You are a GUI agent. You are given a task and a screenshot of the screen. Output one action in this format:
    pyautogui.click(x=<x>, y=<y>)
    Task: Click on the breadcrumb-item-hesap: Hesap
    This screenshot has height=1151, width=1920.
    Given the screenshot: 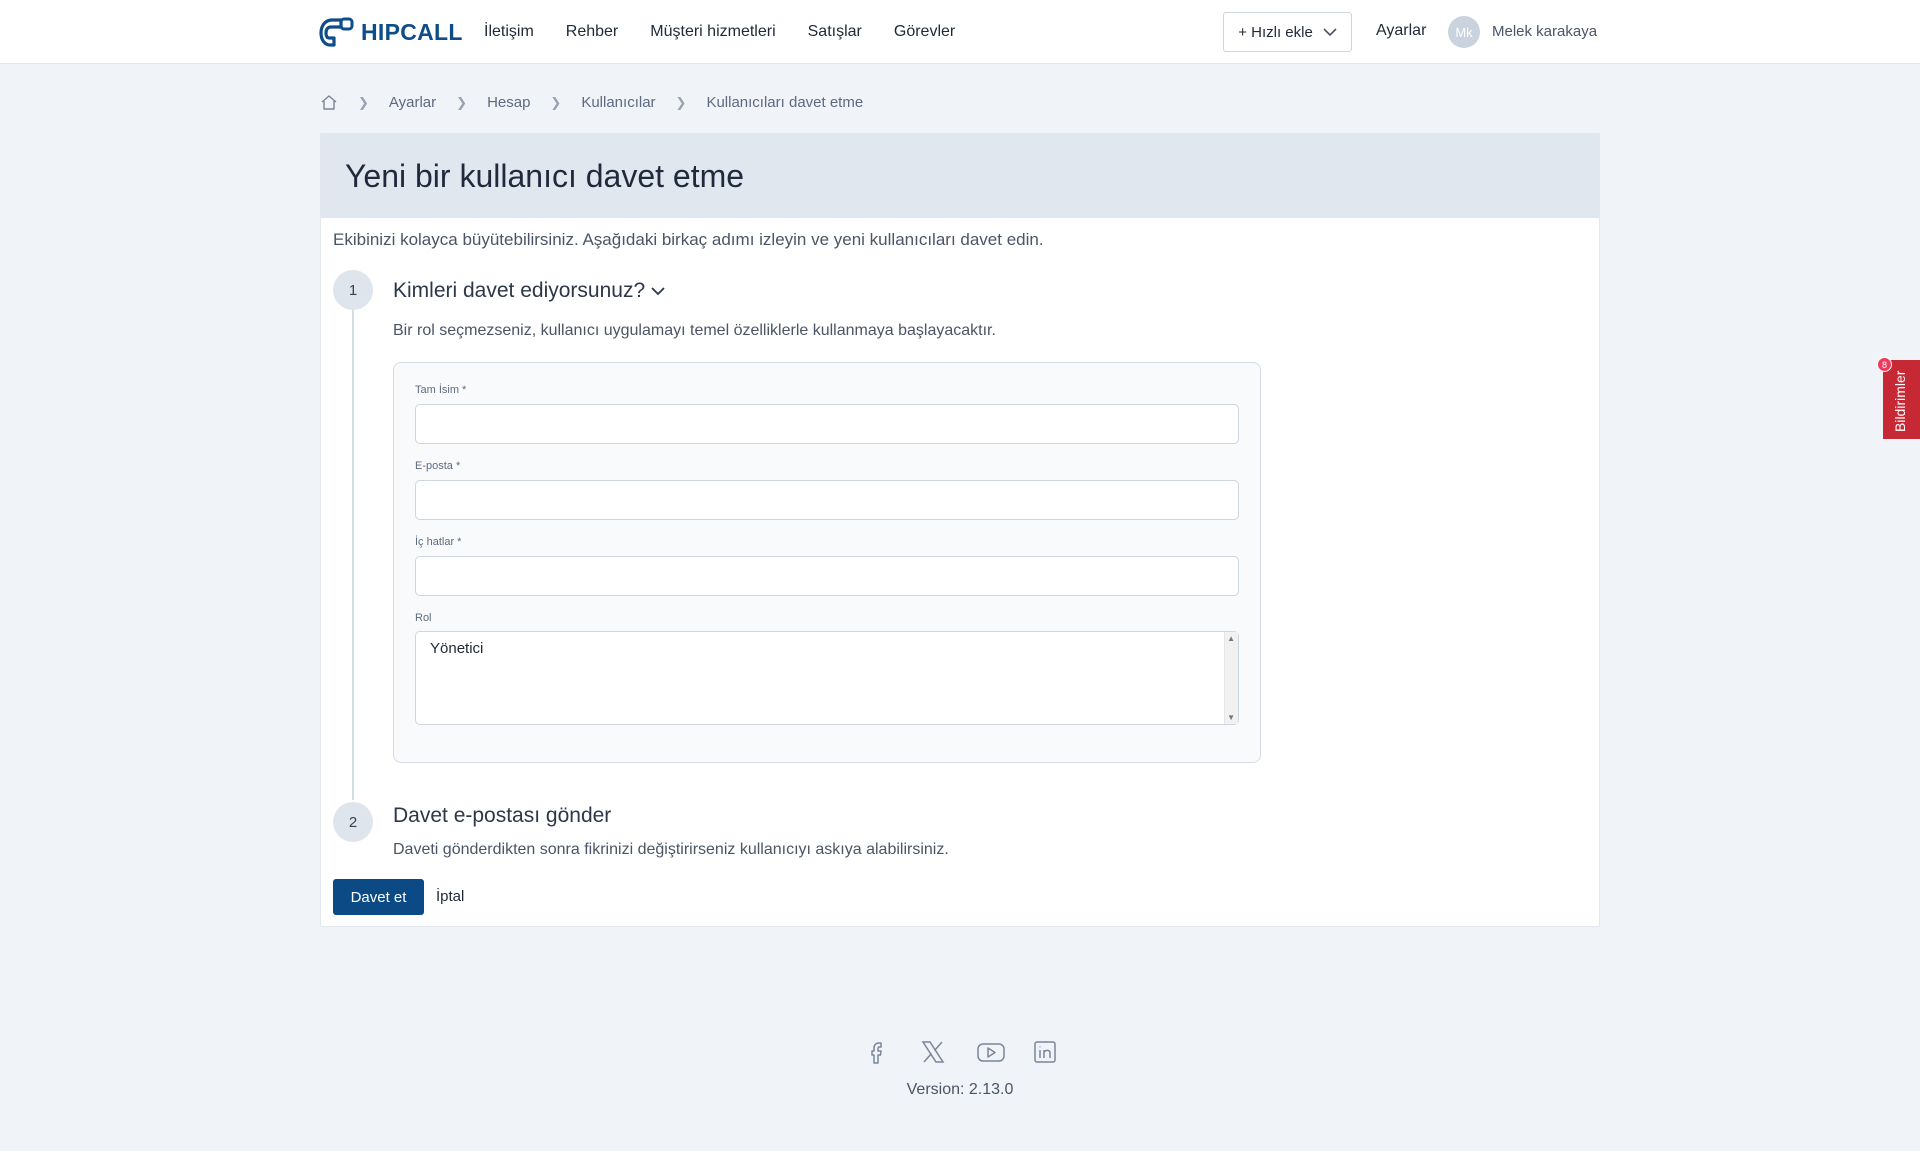 What is the action you would take?
    pyautogui.click(x=508, y=102)
    